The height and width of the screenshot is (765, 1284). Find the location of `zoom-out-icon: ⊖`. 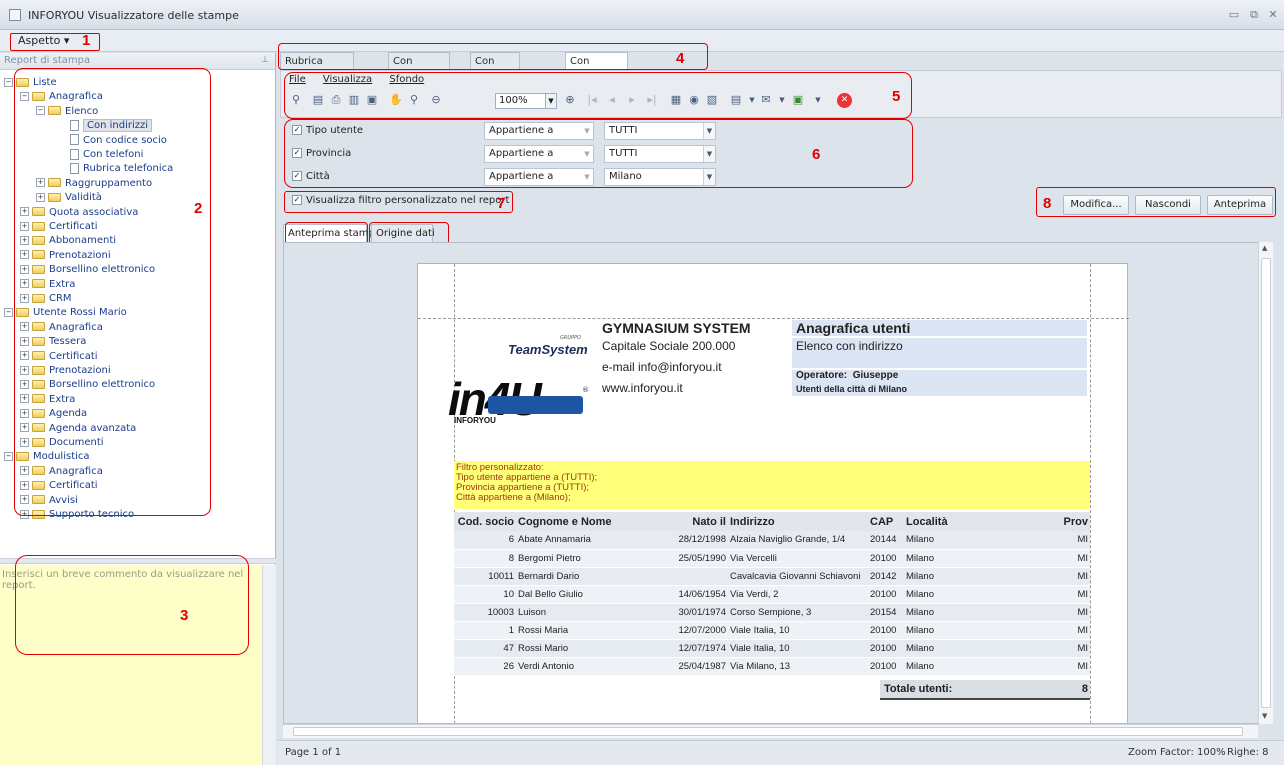

zoom-out-icon: ⊖ is located at coordinates (436, 100).